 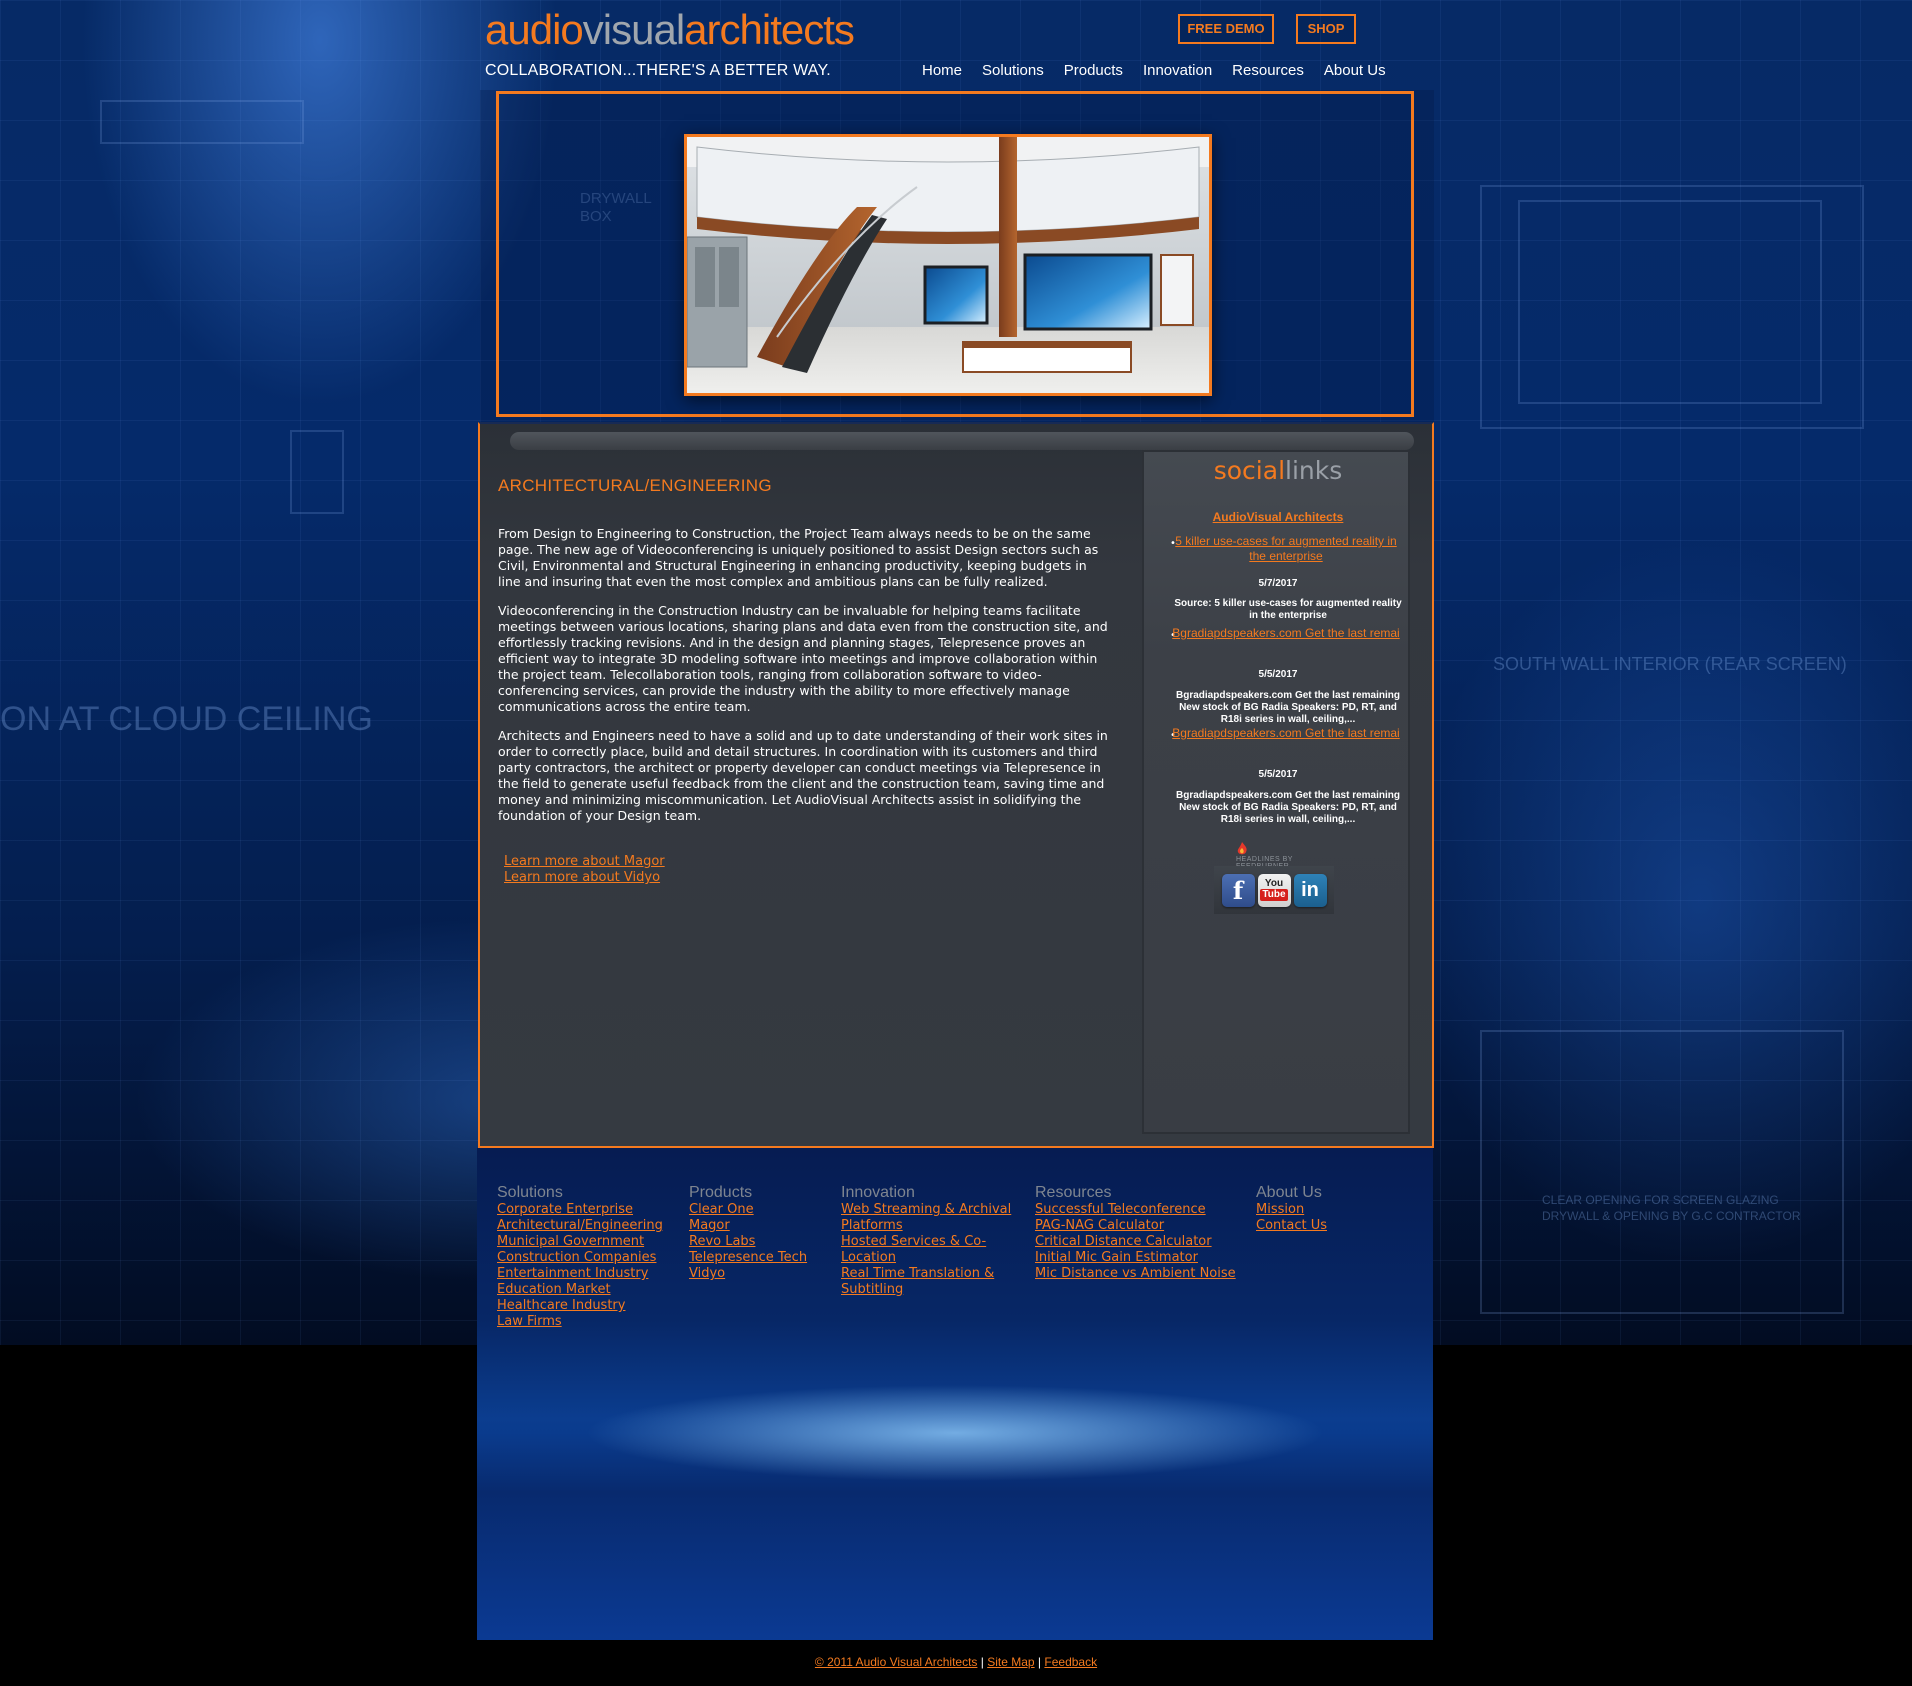 I want to click on sitemap-link: Site Map, so click(x=1010, y=1662).